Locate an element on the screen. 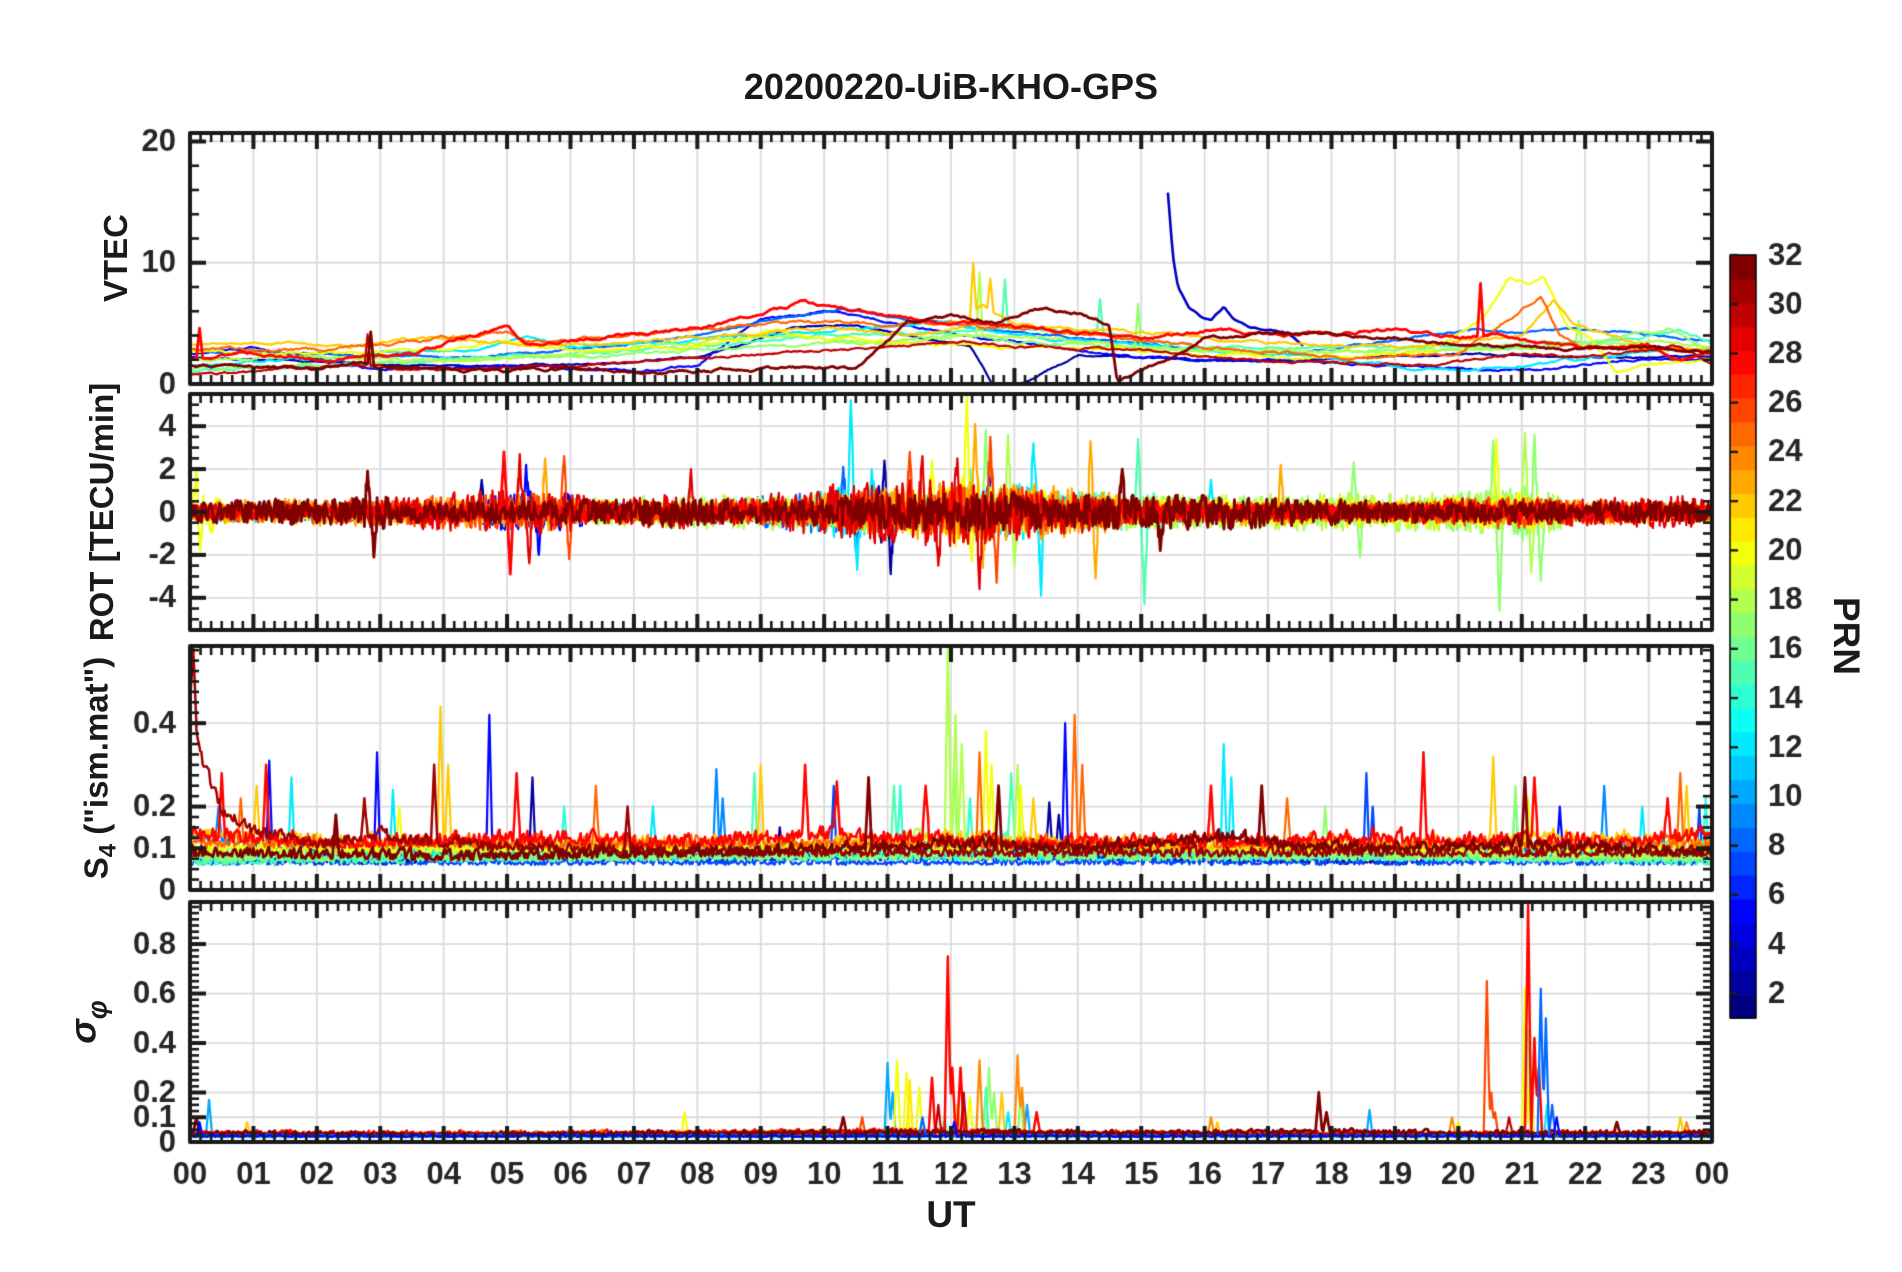 This screenshot has width=1902, height=1272. rot-axis-label: ROT [TECU/min] is located at coordinates (102, 512).